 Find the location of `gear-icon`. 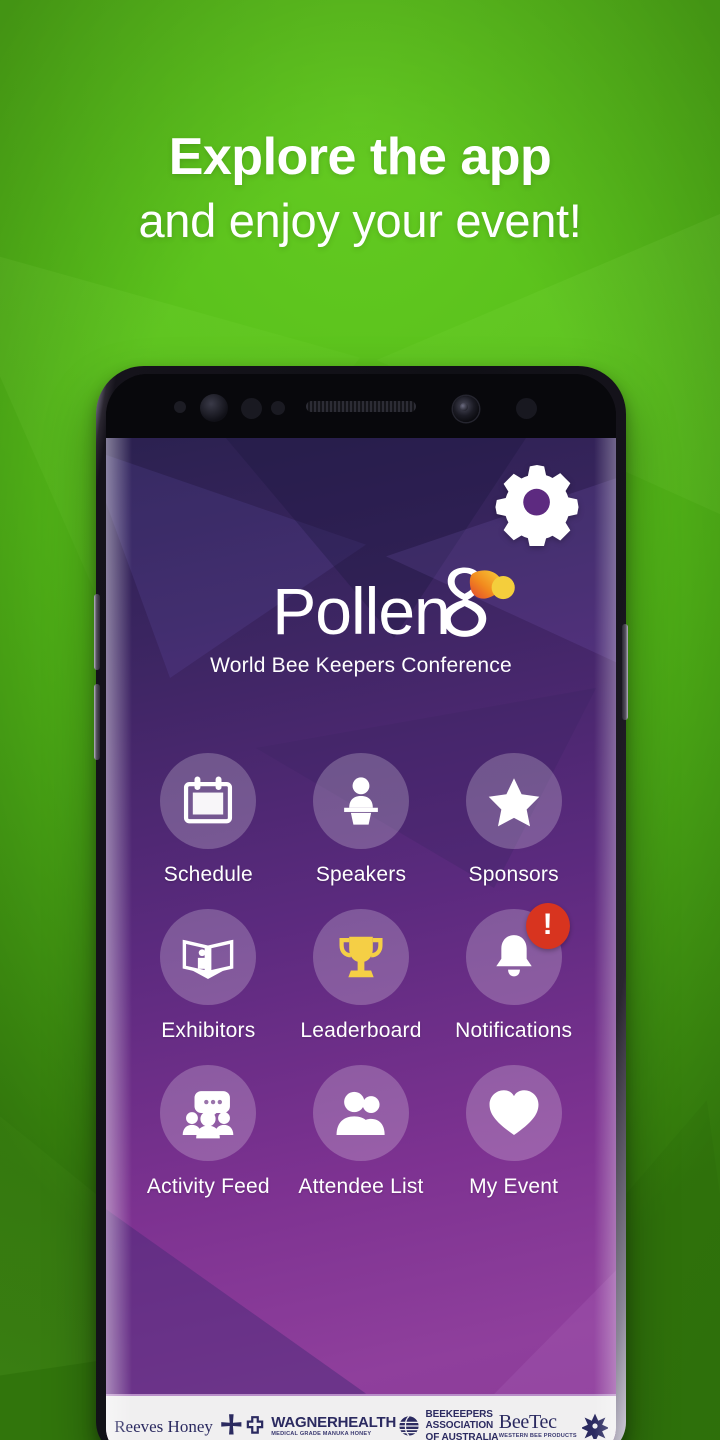

gear-icon is located at coordinates (537, 505).